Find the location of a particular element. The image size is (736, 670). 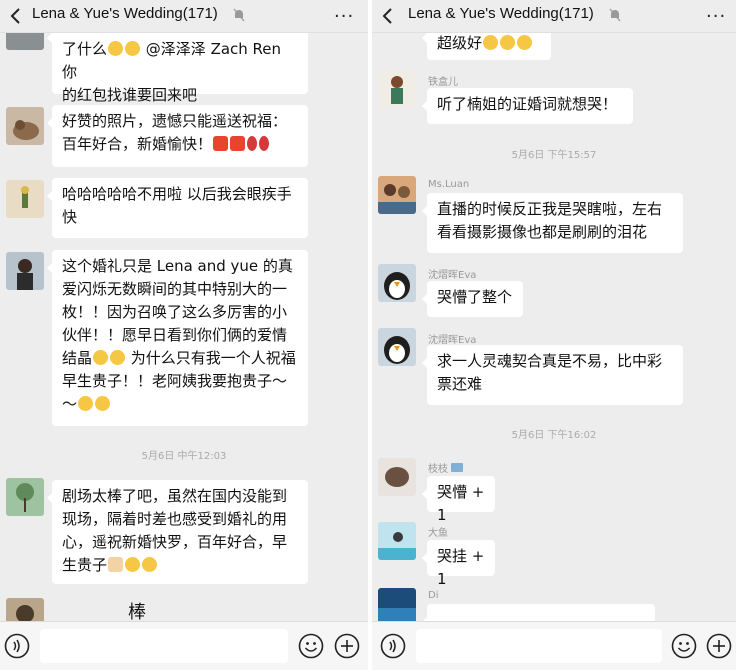

timestamp: 5月6日 下午15:57 is located at coordinates (554, 155).